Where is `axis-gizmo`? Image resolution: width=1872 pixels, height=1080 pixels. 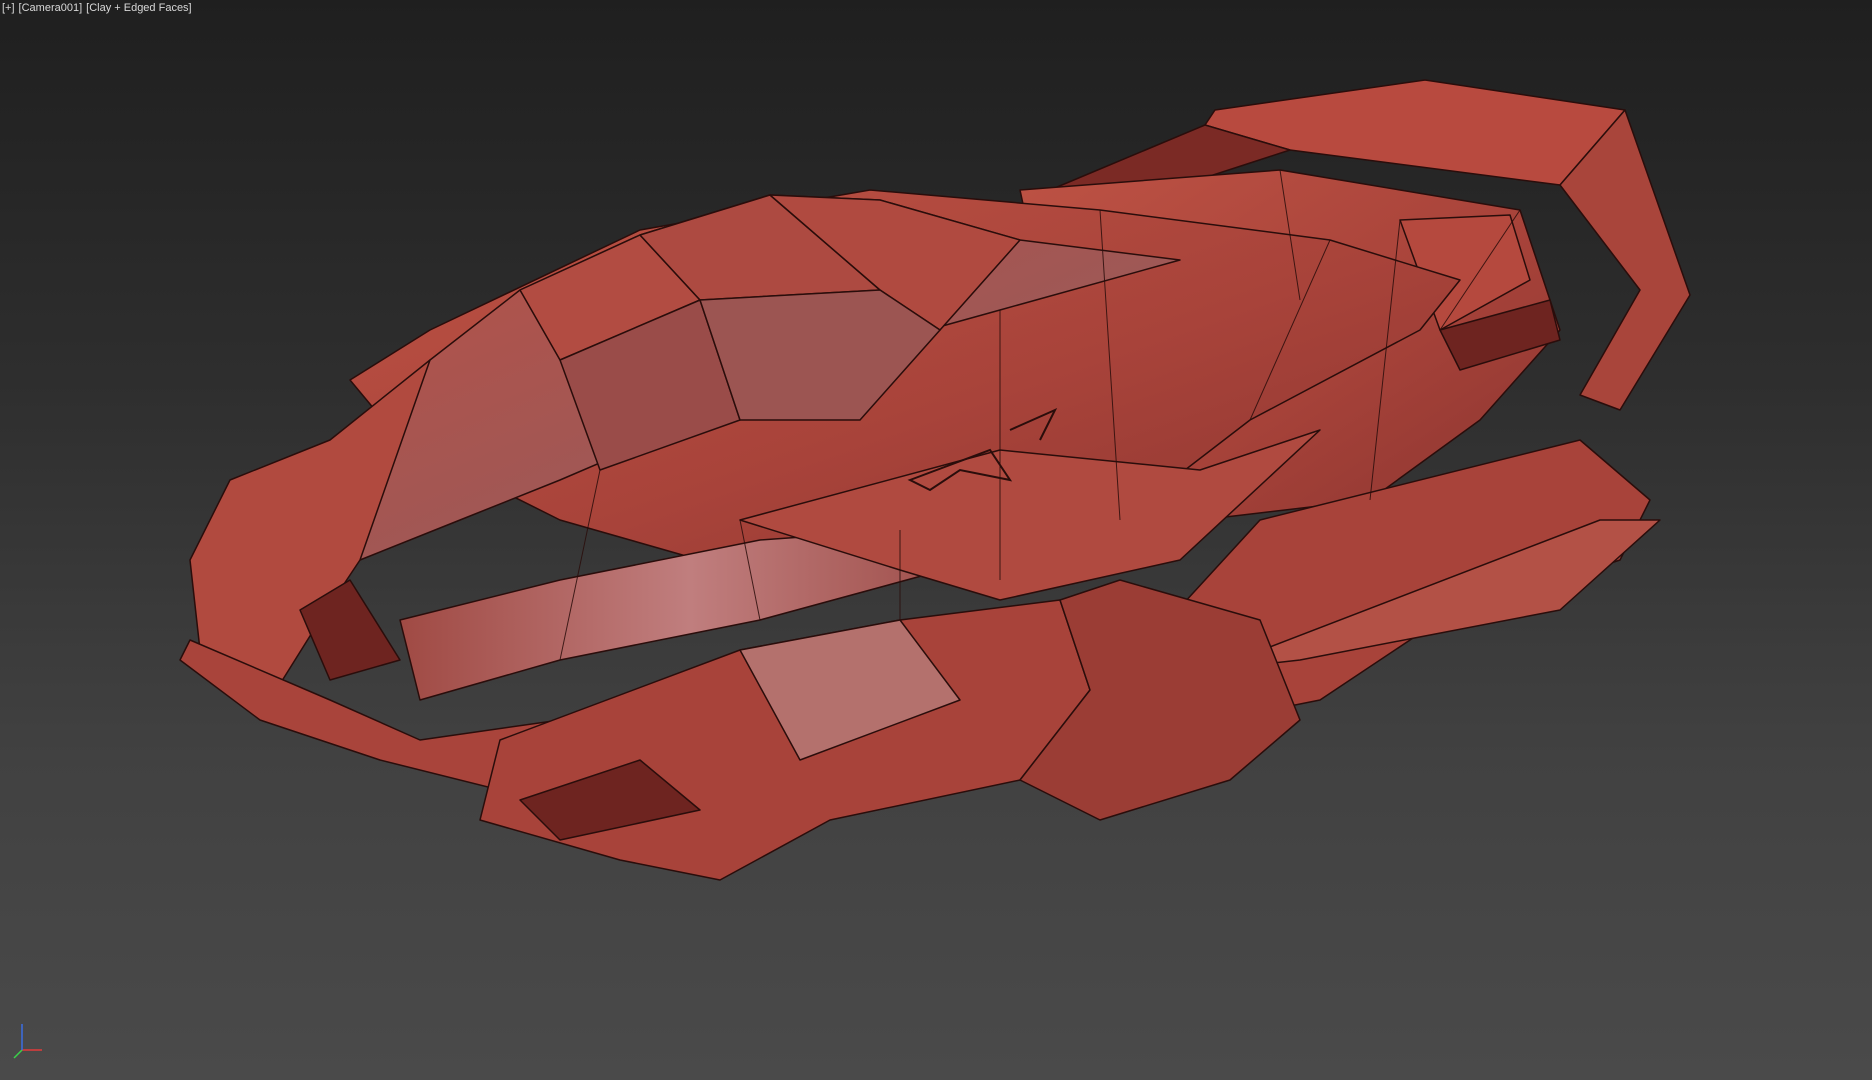 axis-gizmo is located at coordinates (27, 1041).